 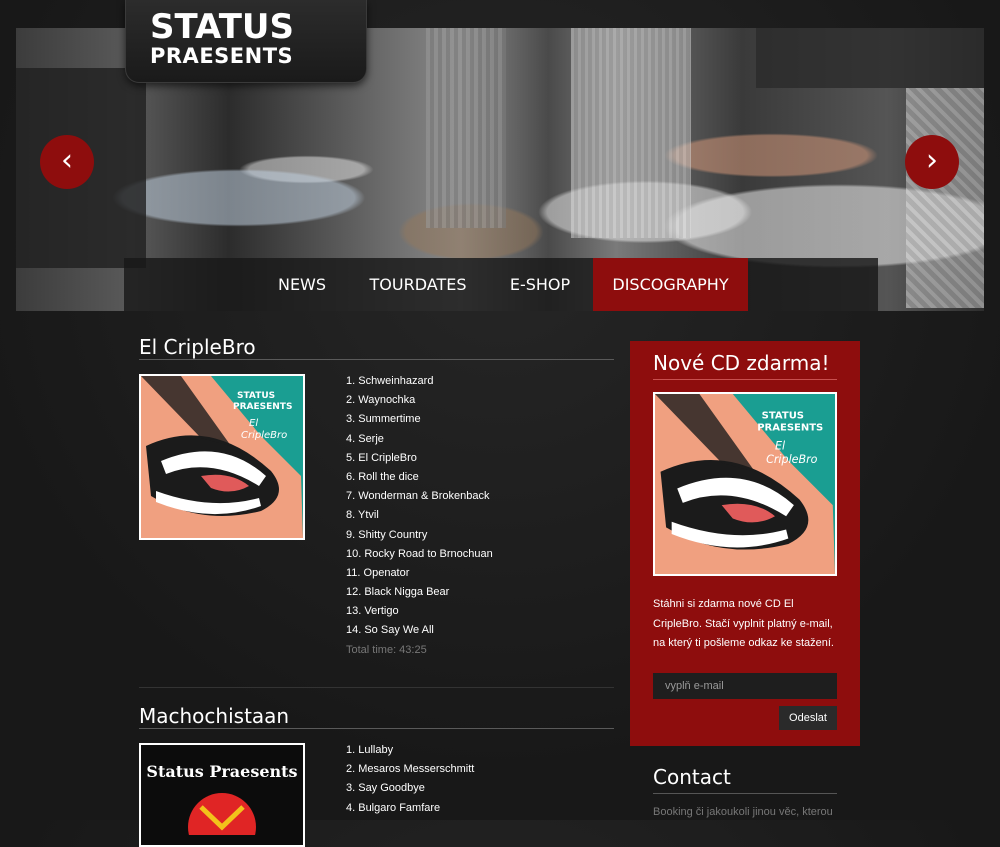 I want to click on cover-text: Status Praesents, so click(x=221, y=771).